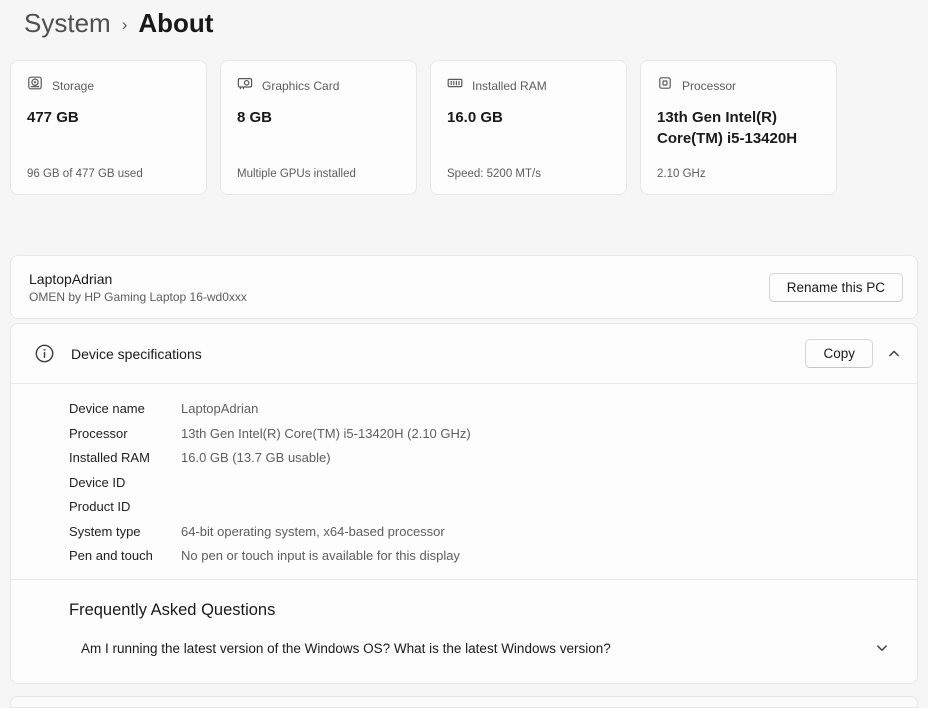 The width and height of the screenshot is (928, 708). I want to click on gpu-icon, so click(245, 85).